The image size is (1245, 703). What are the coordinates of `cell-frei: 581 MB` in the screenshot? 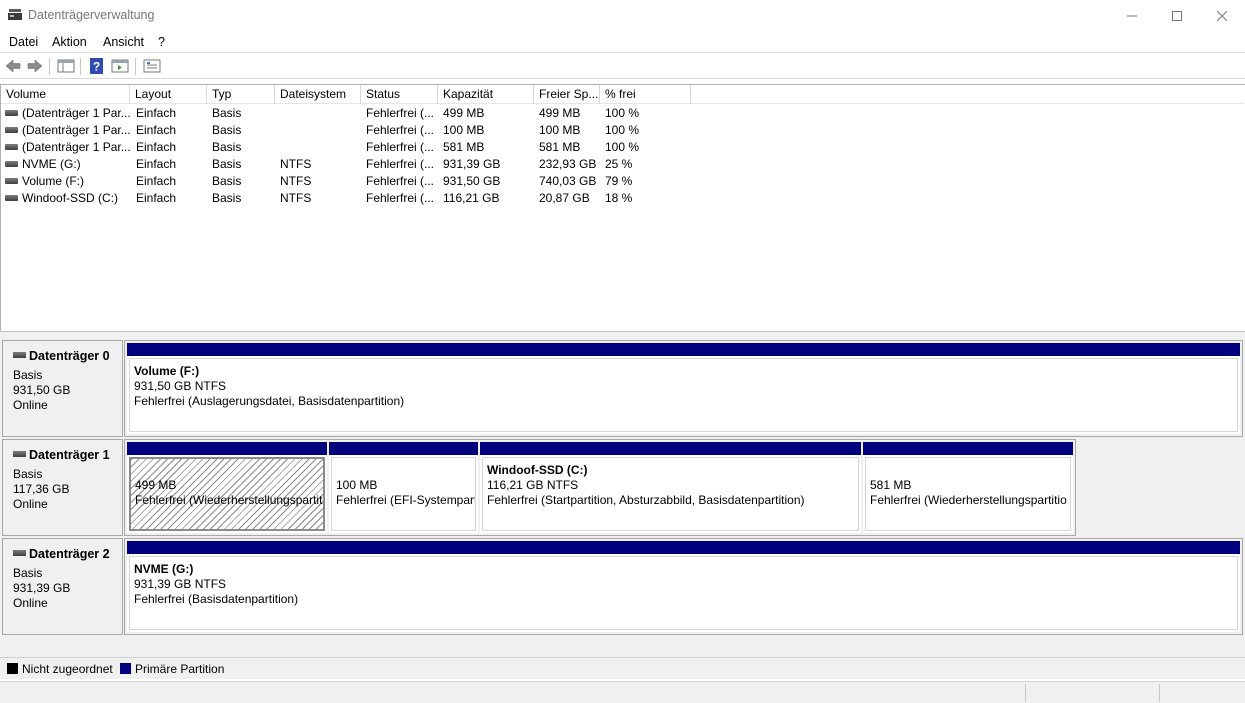 It's located at (560, 147).